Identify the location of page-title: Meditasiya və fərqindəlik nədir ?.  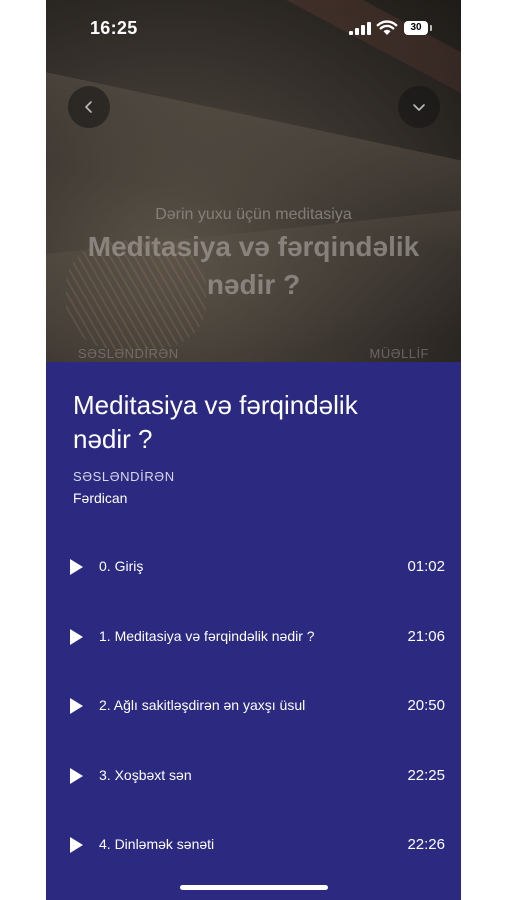
(215, 422).